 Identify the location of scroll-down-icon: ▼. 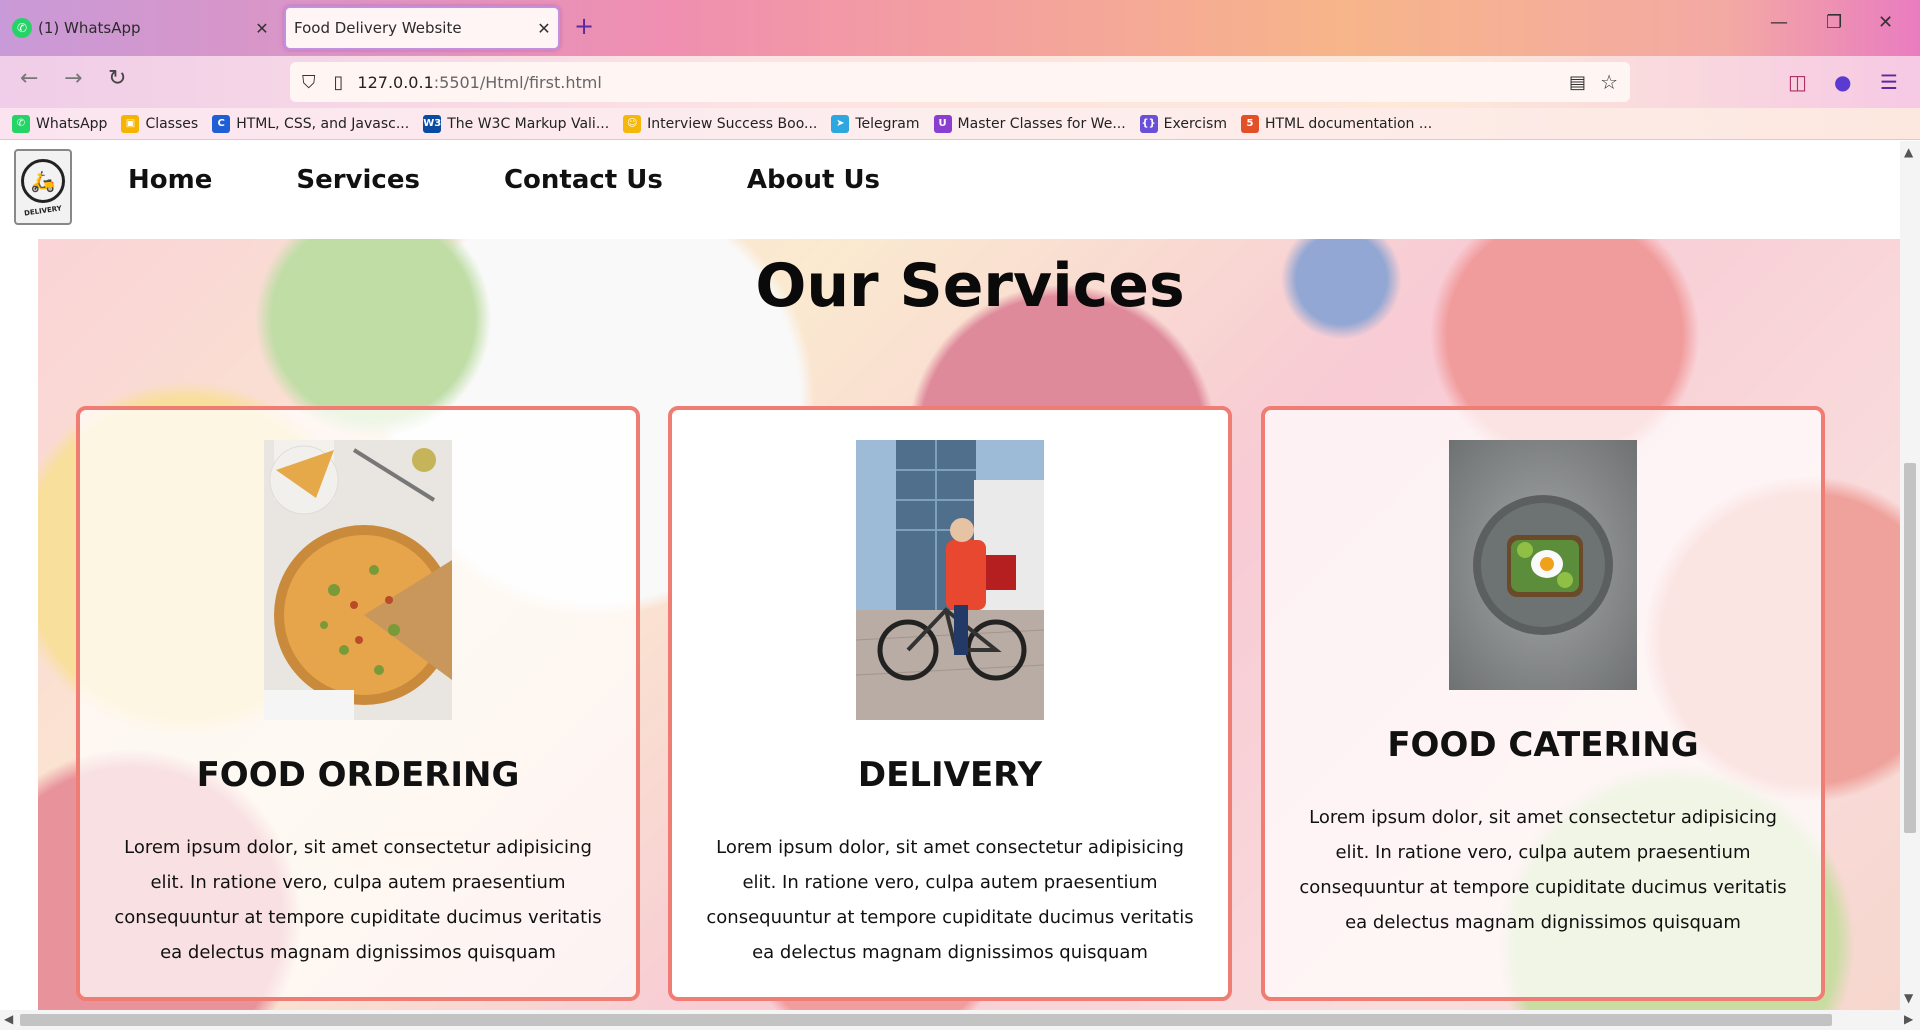
(1908, 998).